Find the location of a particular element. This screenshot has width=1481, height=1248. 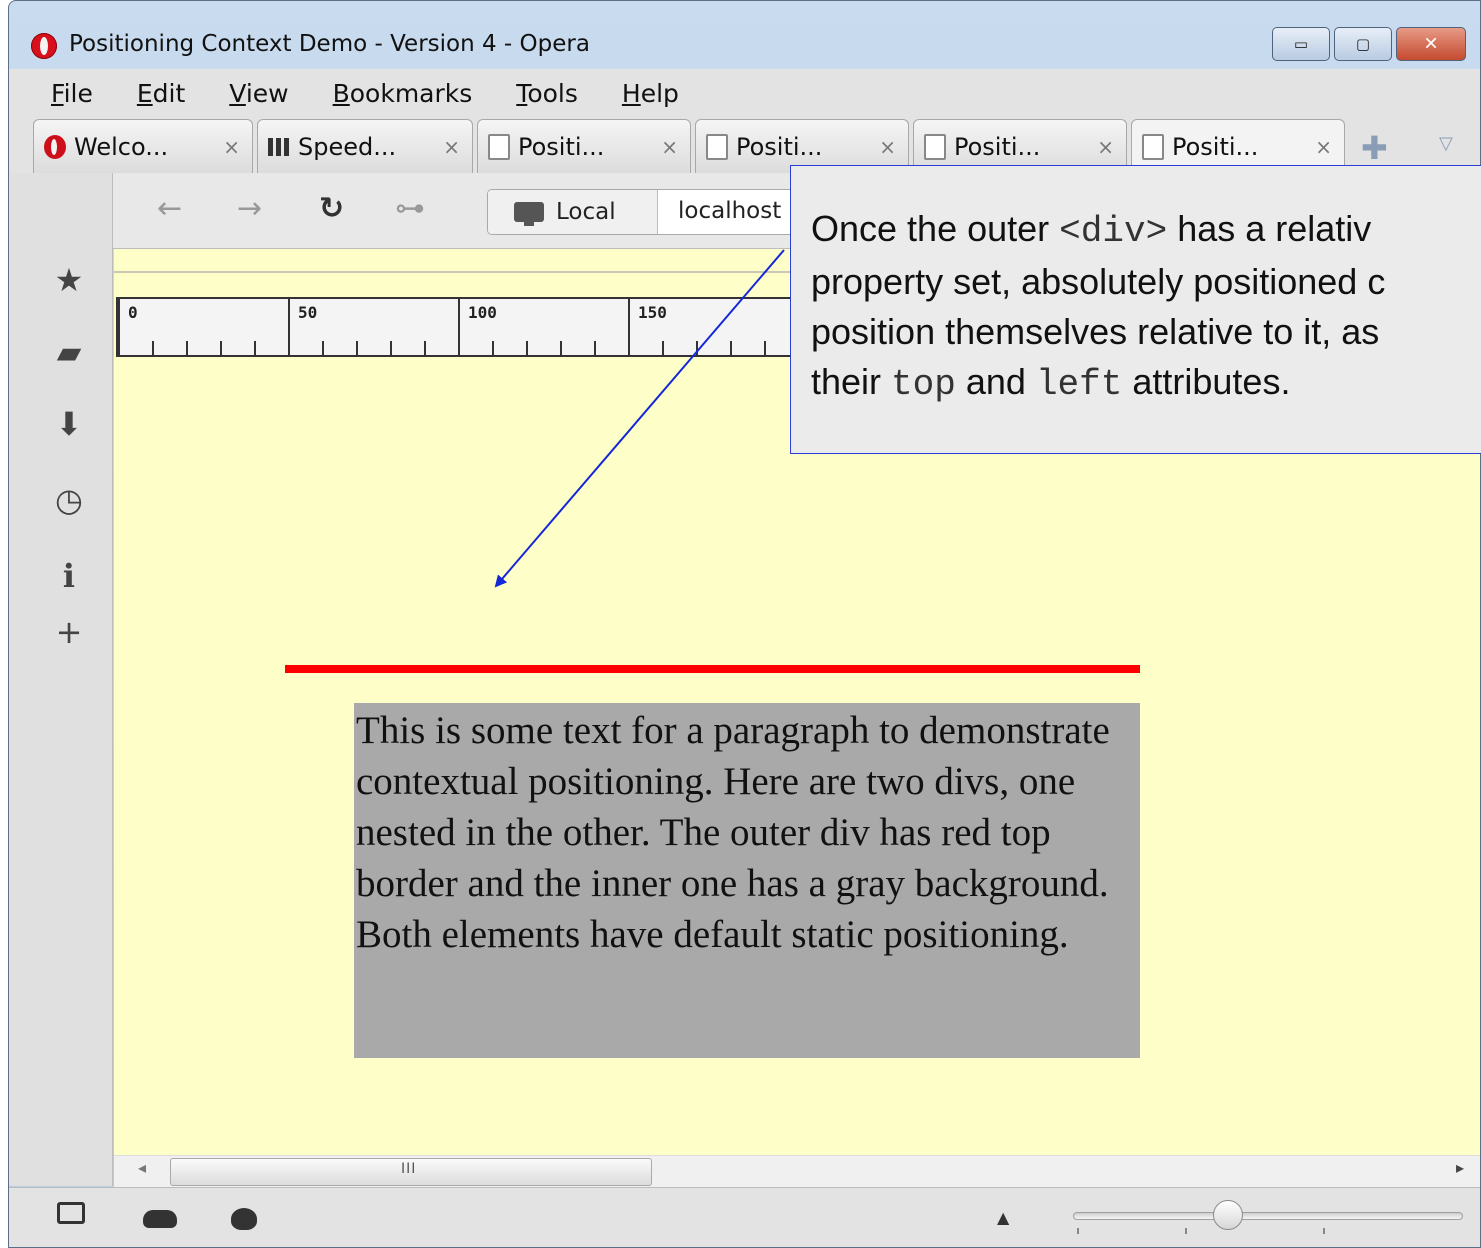

maximize-button: ▢ is located at coordinates (1363, 44).